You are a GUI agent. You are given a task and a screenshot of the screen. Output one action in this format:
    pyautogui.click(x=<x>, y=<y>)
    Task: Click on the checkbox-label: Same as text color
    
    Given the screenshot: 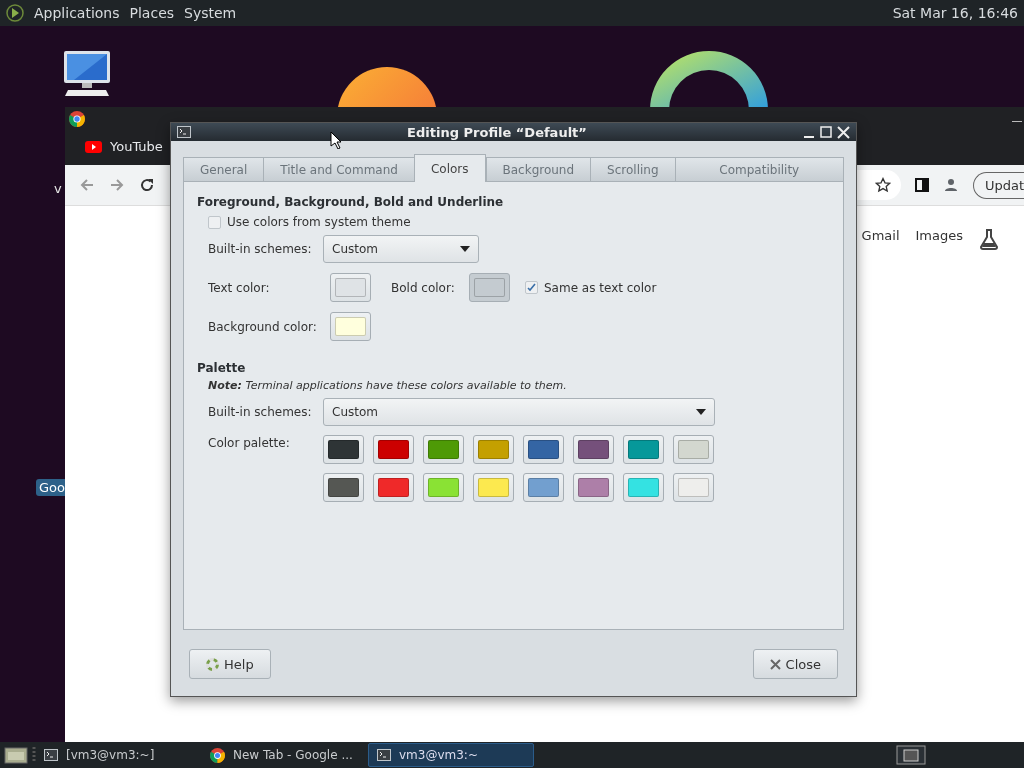 What is the action you would take?
    pyautogui.click(x=600, y=287)
    